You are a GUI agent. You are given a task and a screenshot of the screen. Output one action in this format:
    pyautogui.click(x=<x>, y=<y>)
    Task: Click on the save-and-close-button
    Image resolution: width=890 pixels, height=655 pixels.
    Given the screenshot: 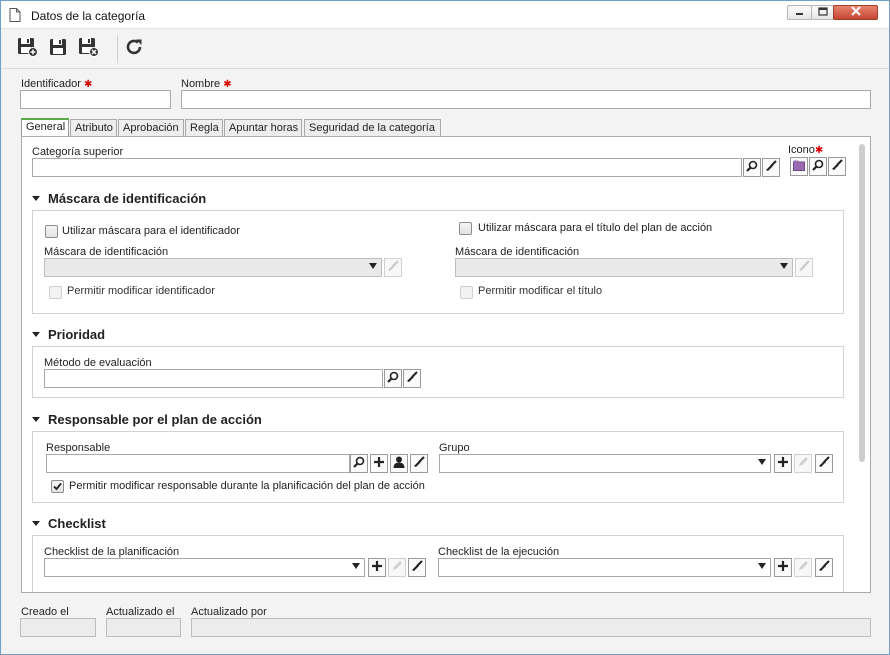 What is the action you would take?
    pyautogui.click(x=88, y=48)
    